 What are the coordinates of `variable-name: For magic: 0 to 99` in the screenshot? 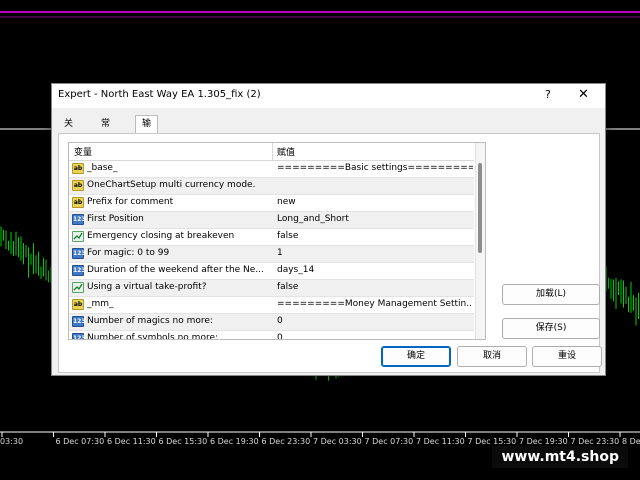 It's located at (128, 253).